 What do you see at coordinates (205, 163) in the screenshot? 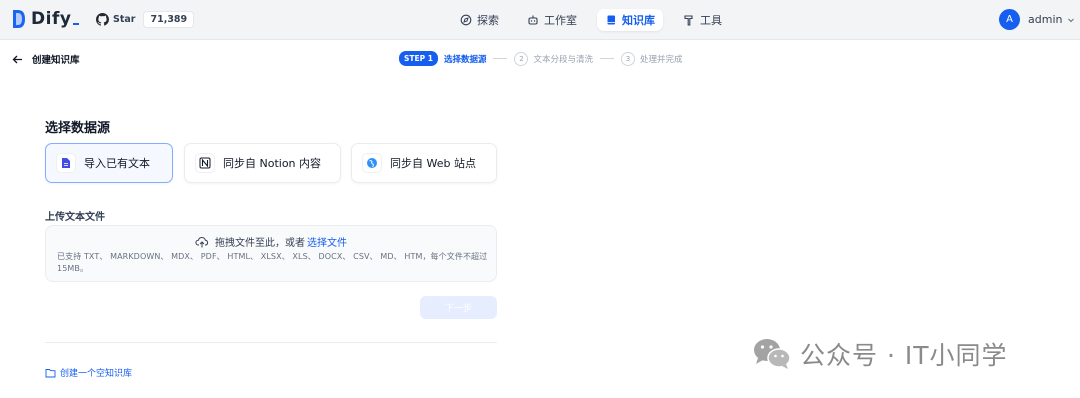
I see `notion-icon` at bounding box center [205, 163].